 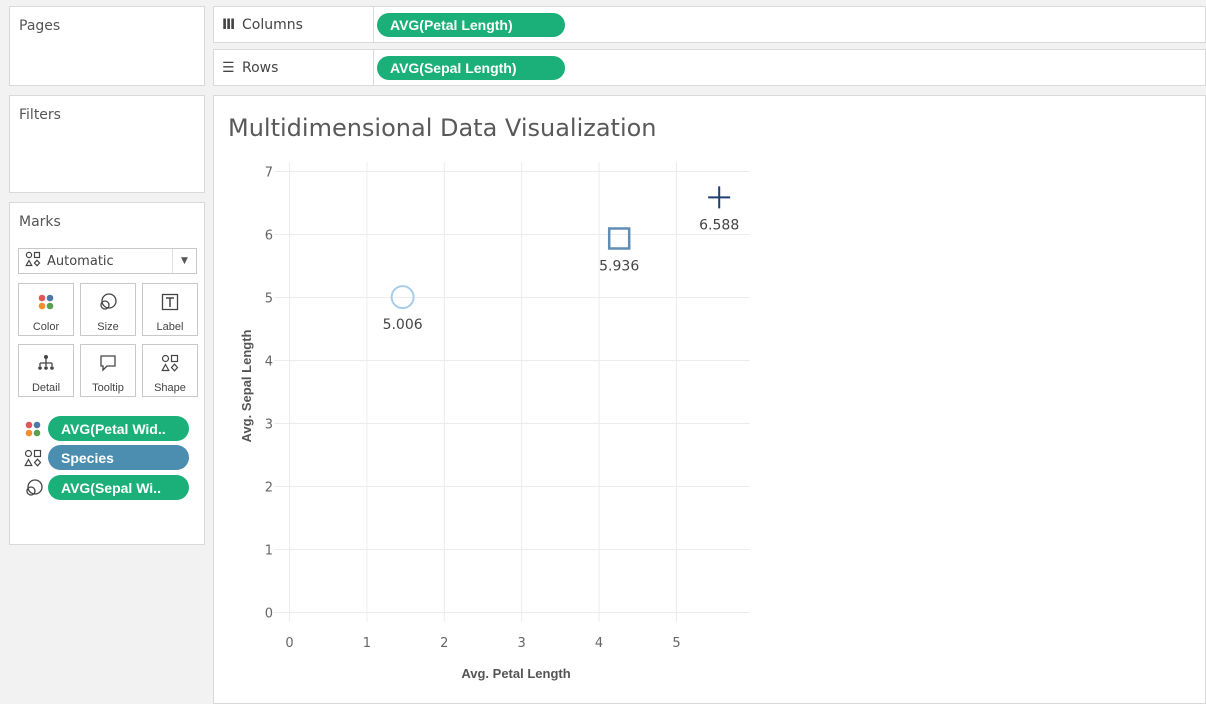 I want to click on y-tick-label: 1, so click(x=269, y=551).